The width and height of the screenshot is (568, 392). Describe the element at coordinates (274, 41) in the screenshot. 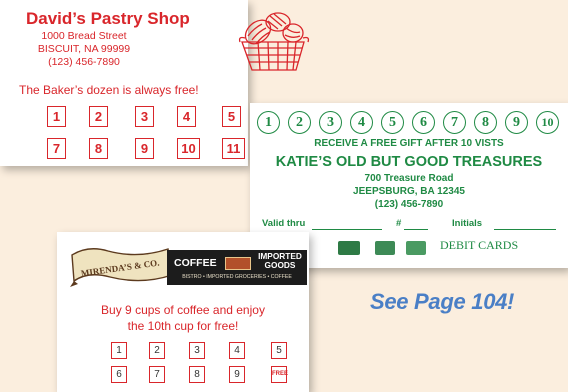

I see `bread-basket-icon` at that location.